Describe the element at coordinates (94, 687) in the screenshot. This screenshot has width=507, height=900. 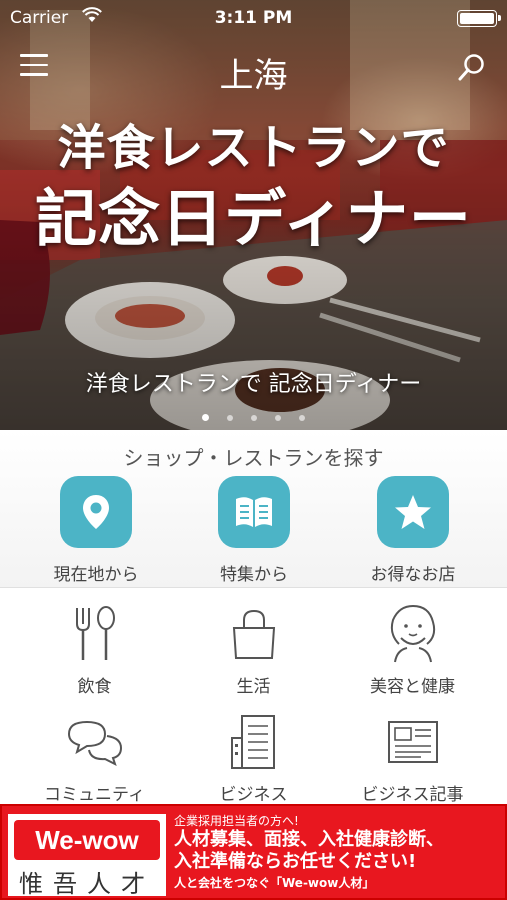
I see `category-label: 飲食` at that location.